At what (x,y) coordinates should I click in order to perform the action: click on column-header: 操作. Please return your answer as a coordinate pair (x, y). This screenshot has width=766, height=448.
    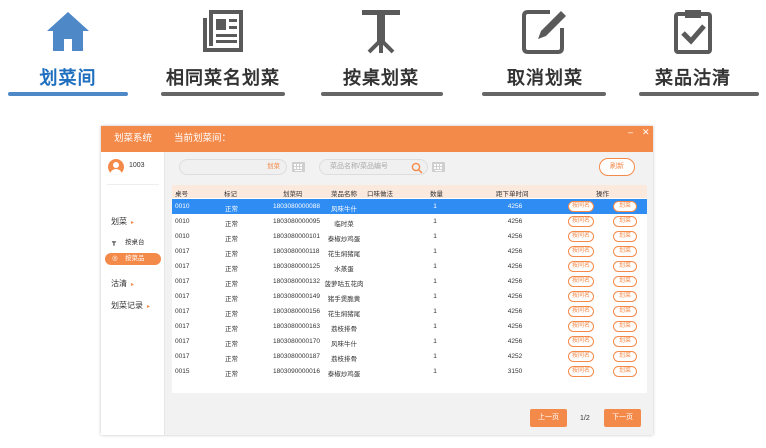
    Looking at the image, I should click on (602, 194).